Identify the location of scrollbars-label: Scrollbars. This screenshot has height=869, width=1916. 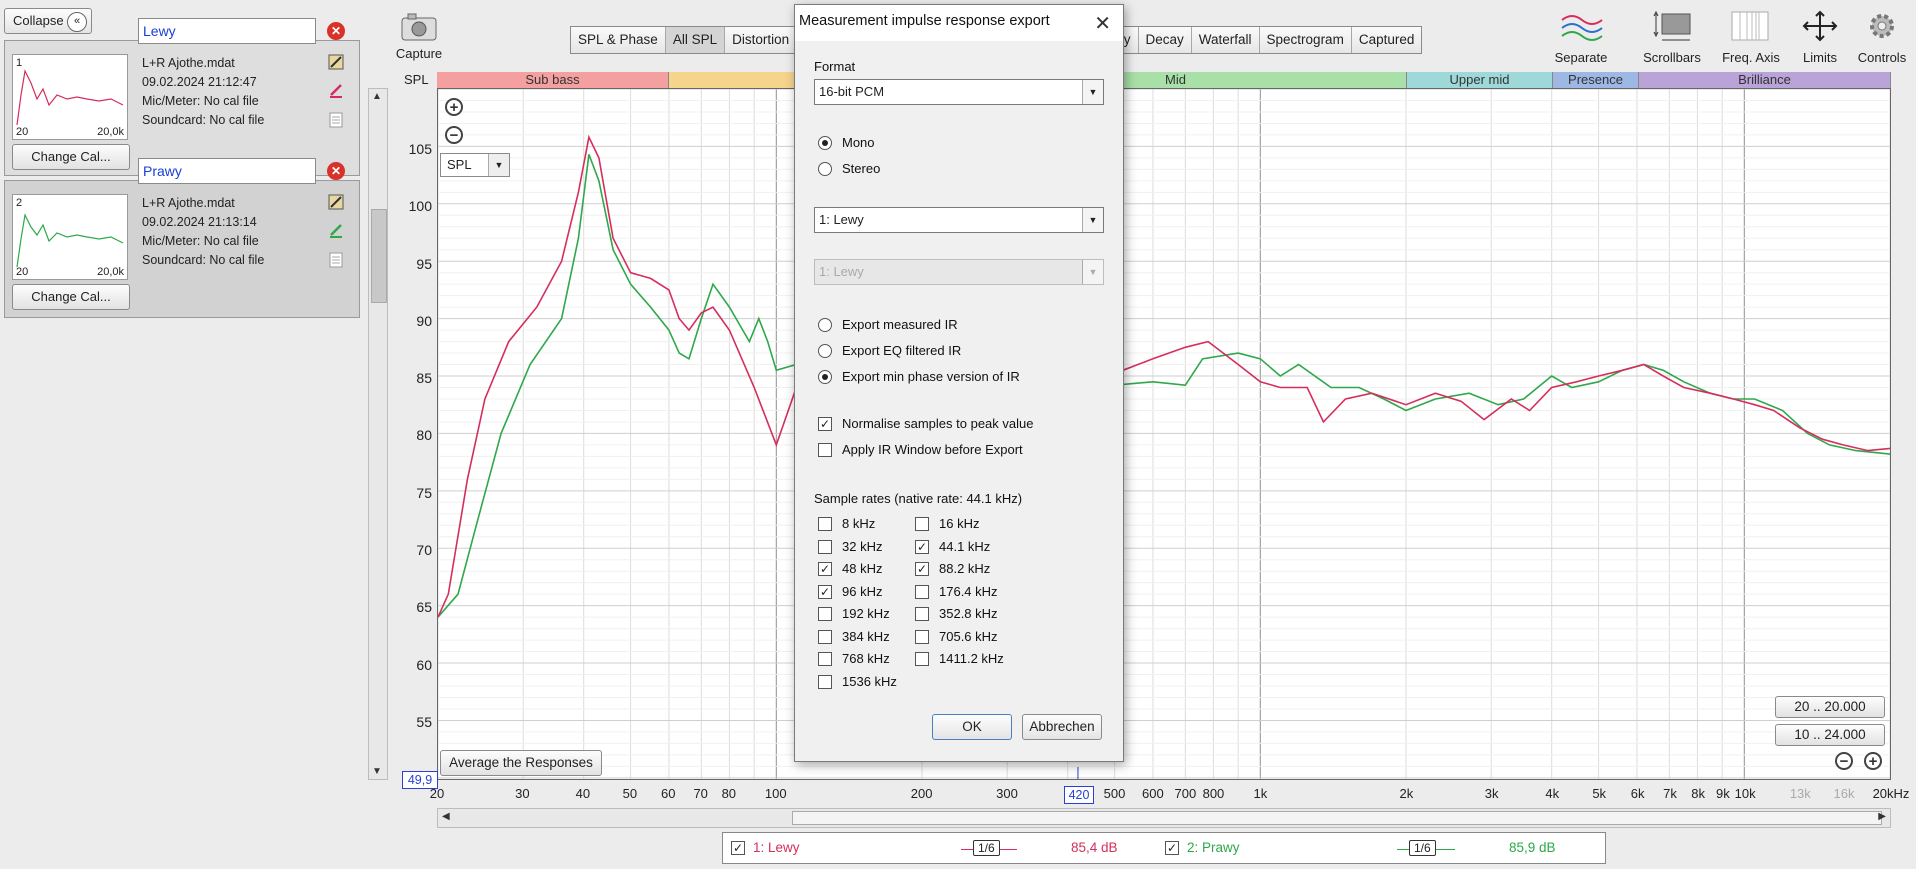
(1672, 57).